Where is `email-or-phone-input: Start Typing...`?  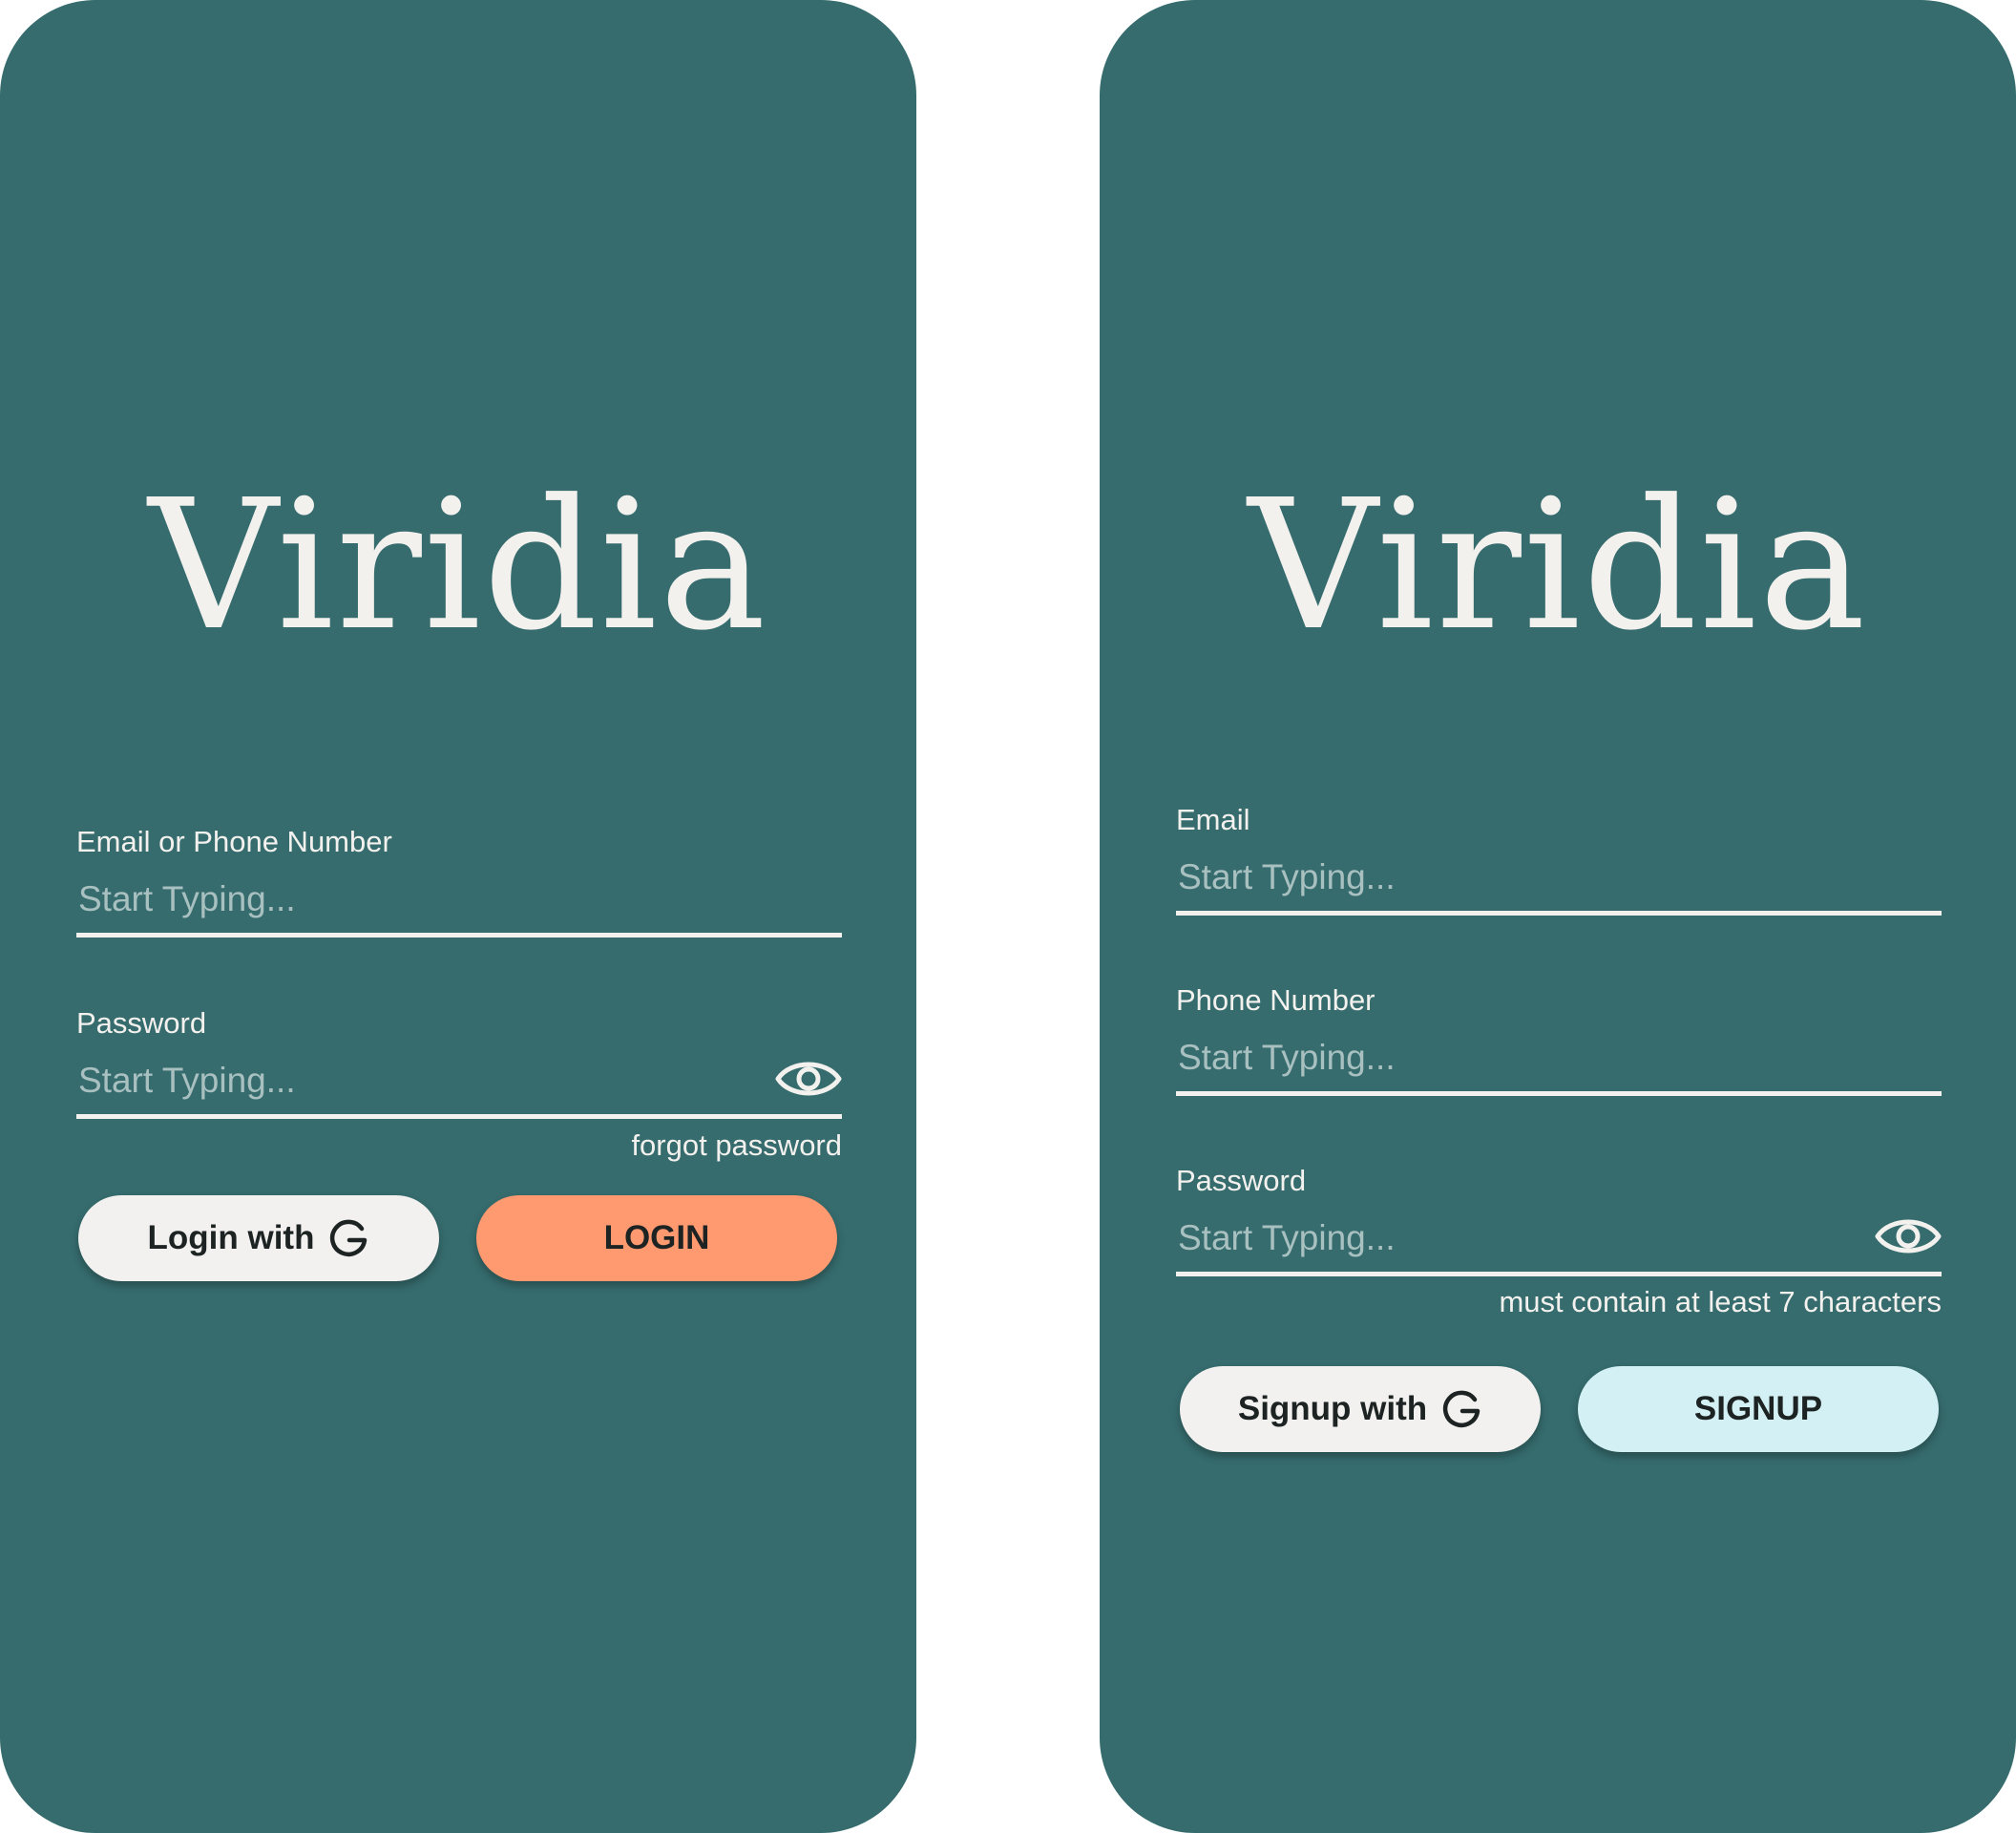
email-or-phone-input: Start Typing... is located at coordinates (459, 905).